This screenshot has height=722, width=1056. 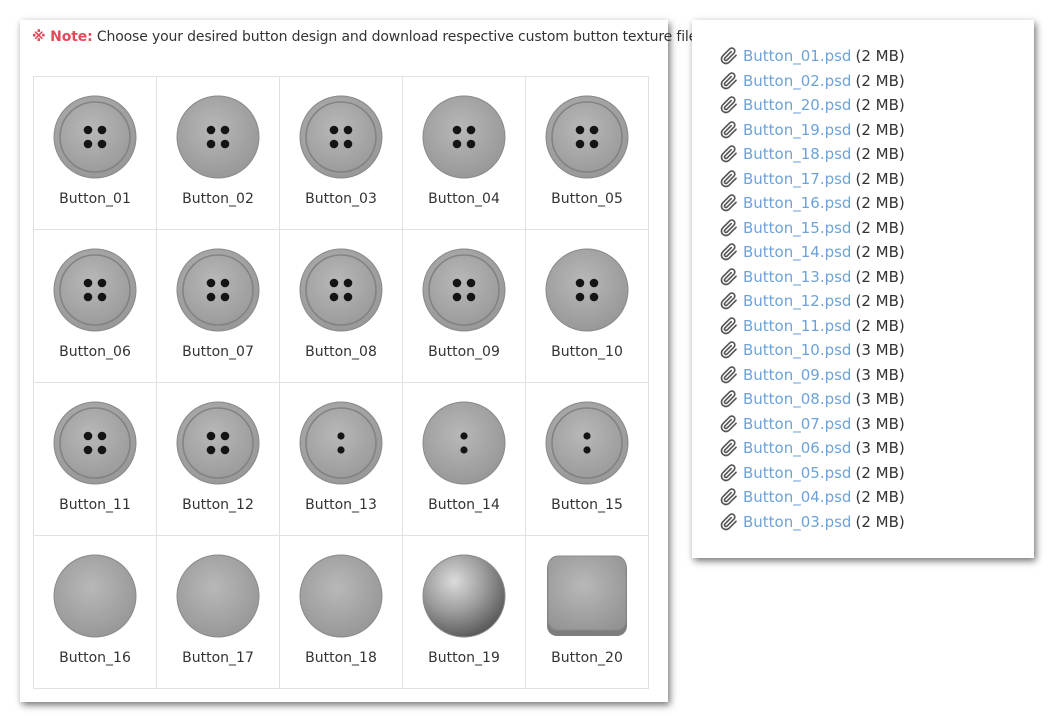 I want to click on button-label: Button_10, so click(x=587, y=352).